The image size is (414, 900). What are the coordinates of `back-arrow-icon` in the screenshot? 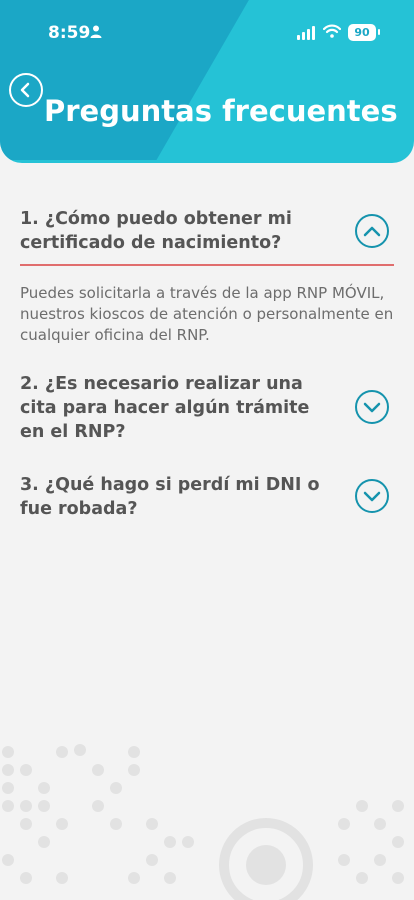 It's located at (25, 90).